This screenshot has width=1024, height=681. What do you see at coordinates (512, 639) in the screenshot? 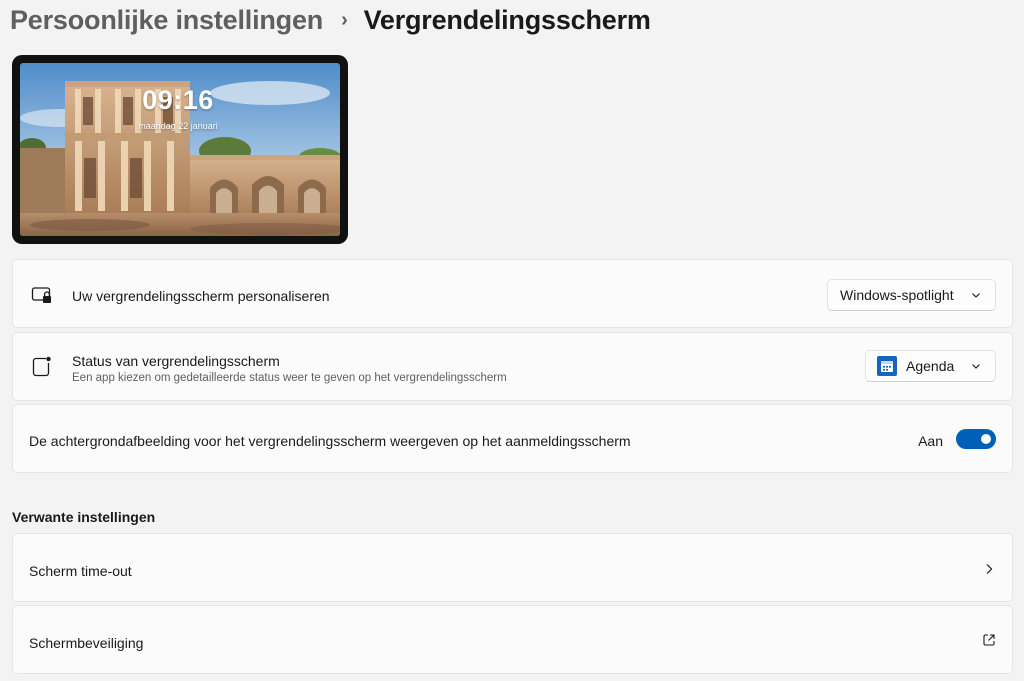
I see `screen-saver-row: Schermbeveiliging` at bounding box center [512, 639].